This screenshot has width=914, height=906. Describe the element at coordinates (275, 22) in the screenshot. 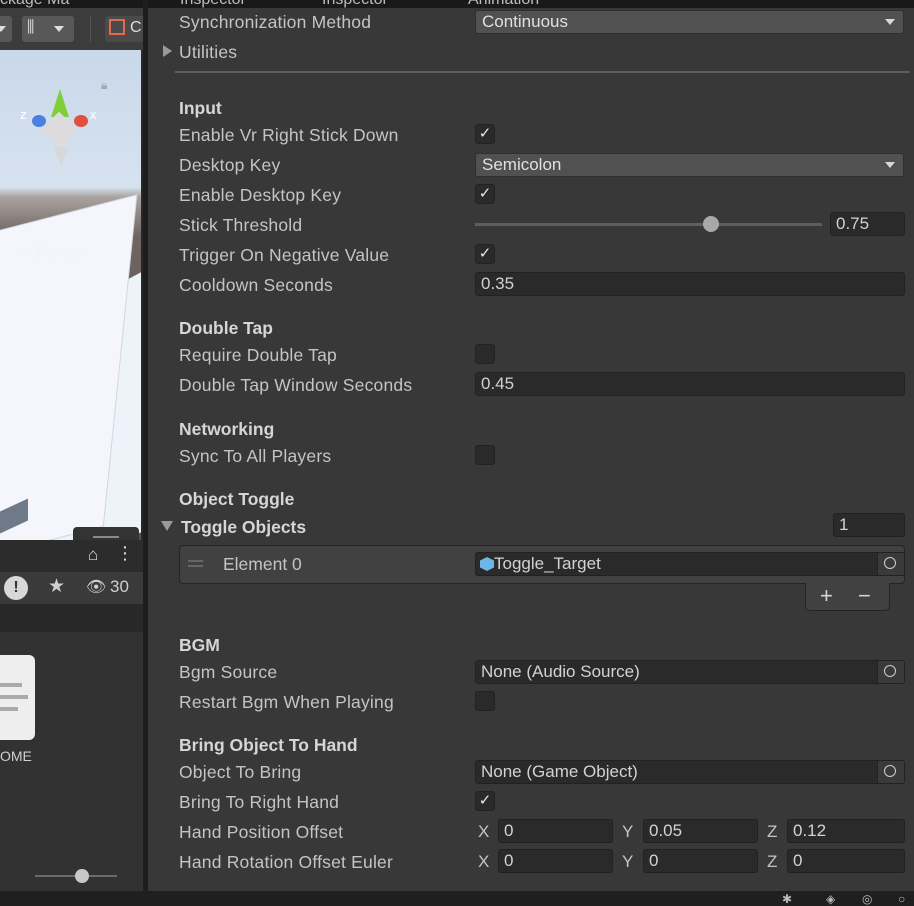

I see `sync-method-label: Synchronization Method` at that location.